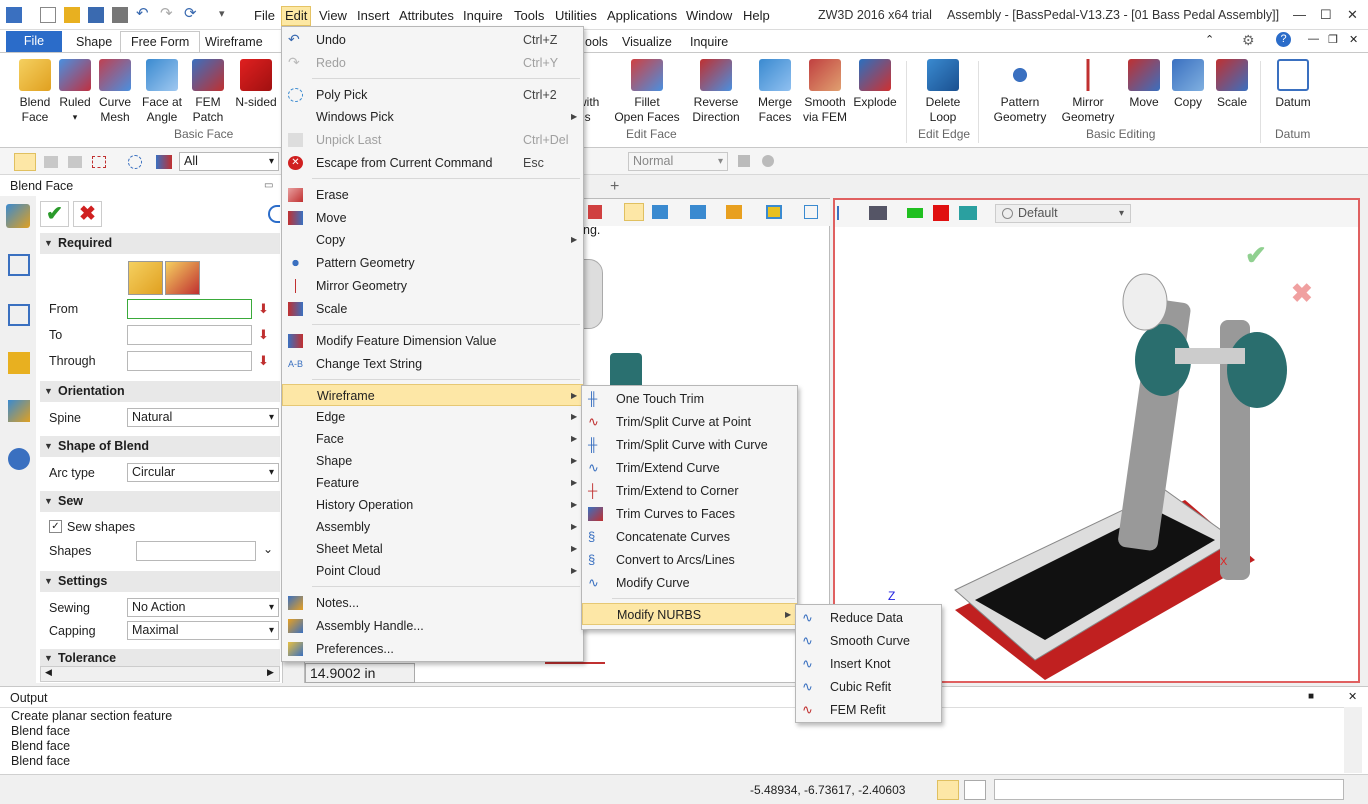  What do you see at coordinates (19, 363) in the screenshot?
I see `part-icon` at bounding box center [19, 363].